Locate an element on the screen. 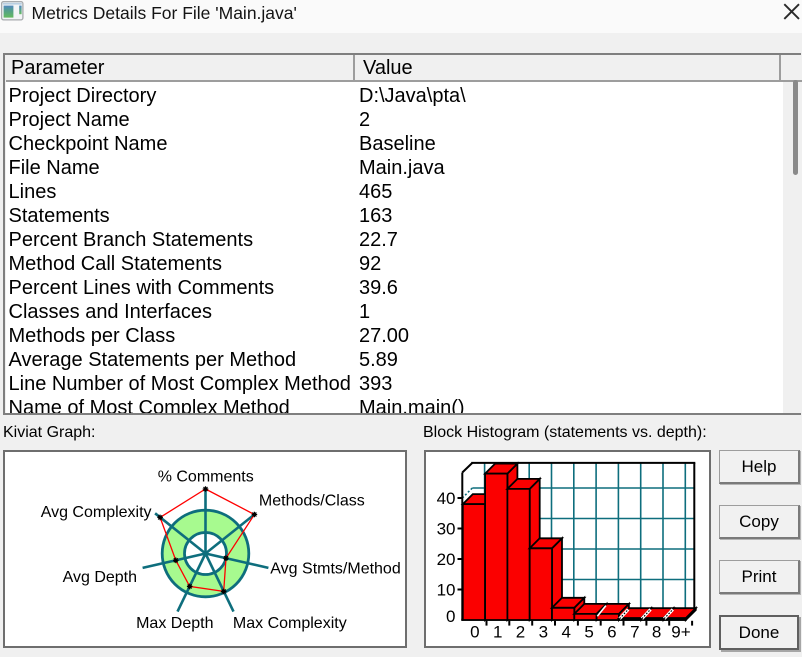 This screenshot has height=657, width=802. svg-text: 3 is located at coordinates (543, 632).